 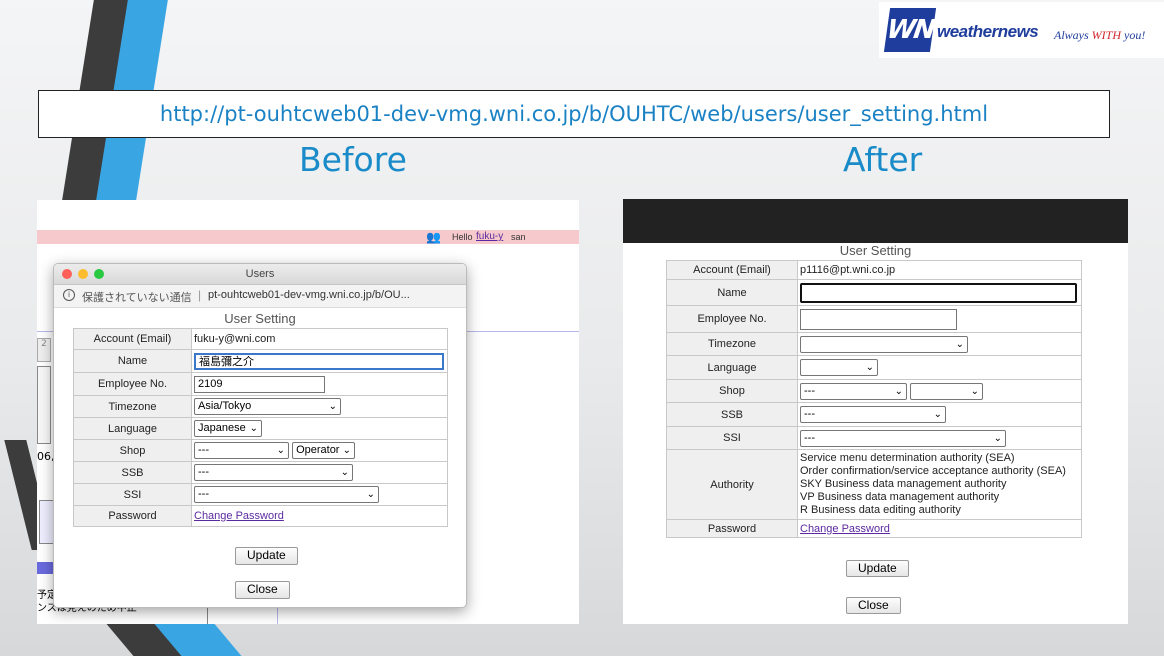 I want to click on table-row: Employee No., so click(x=874, y=319).